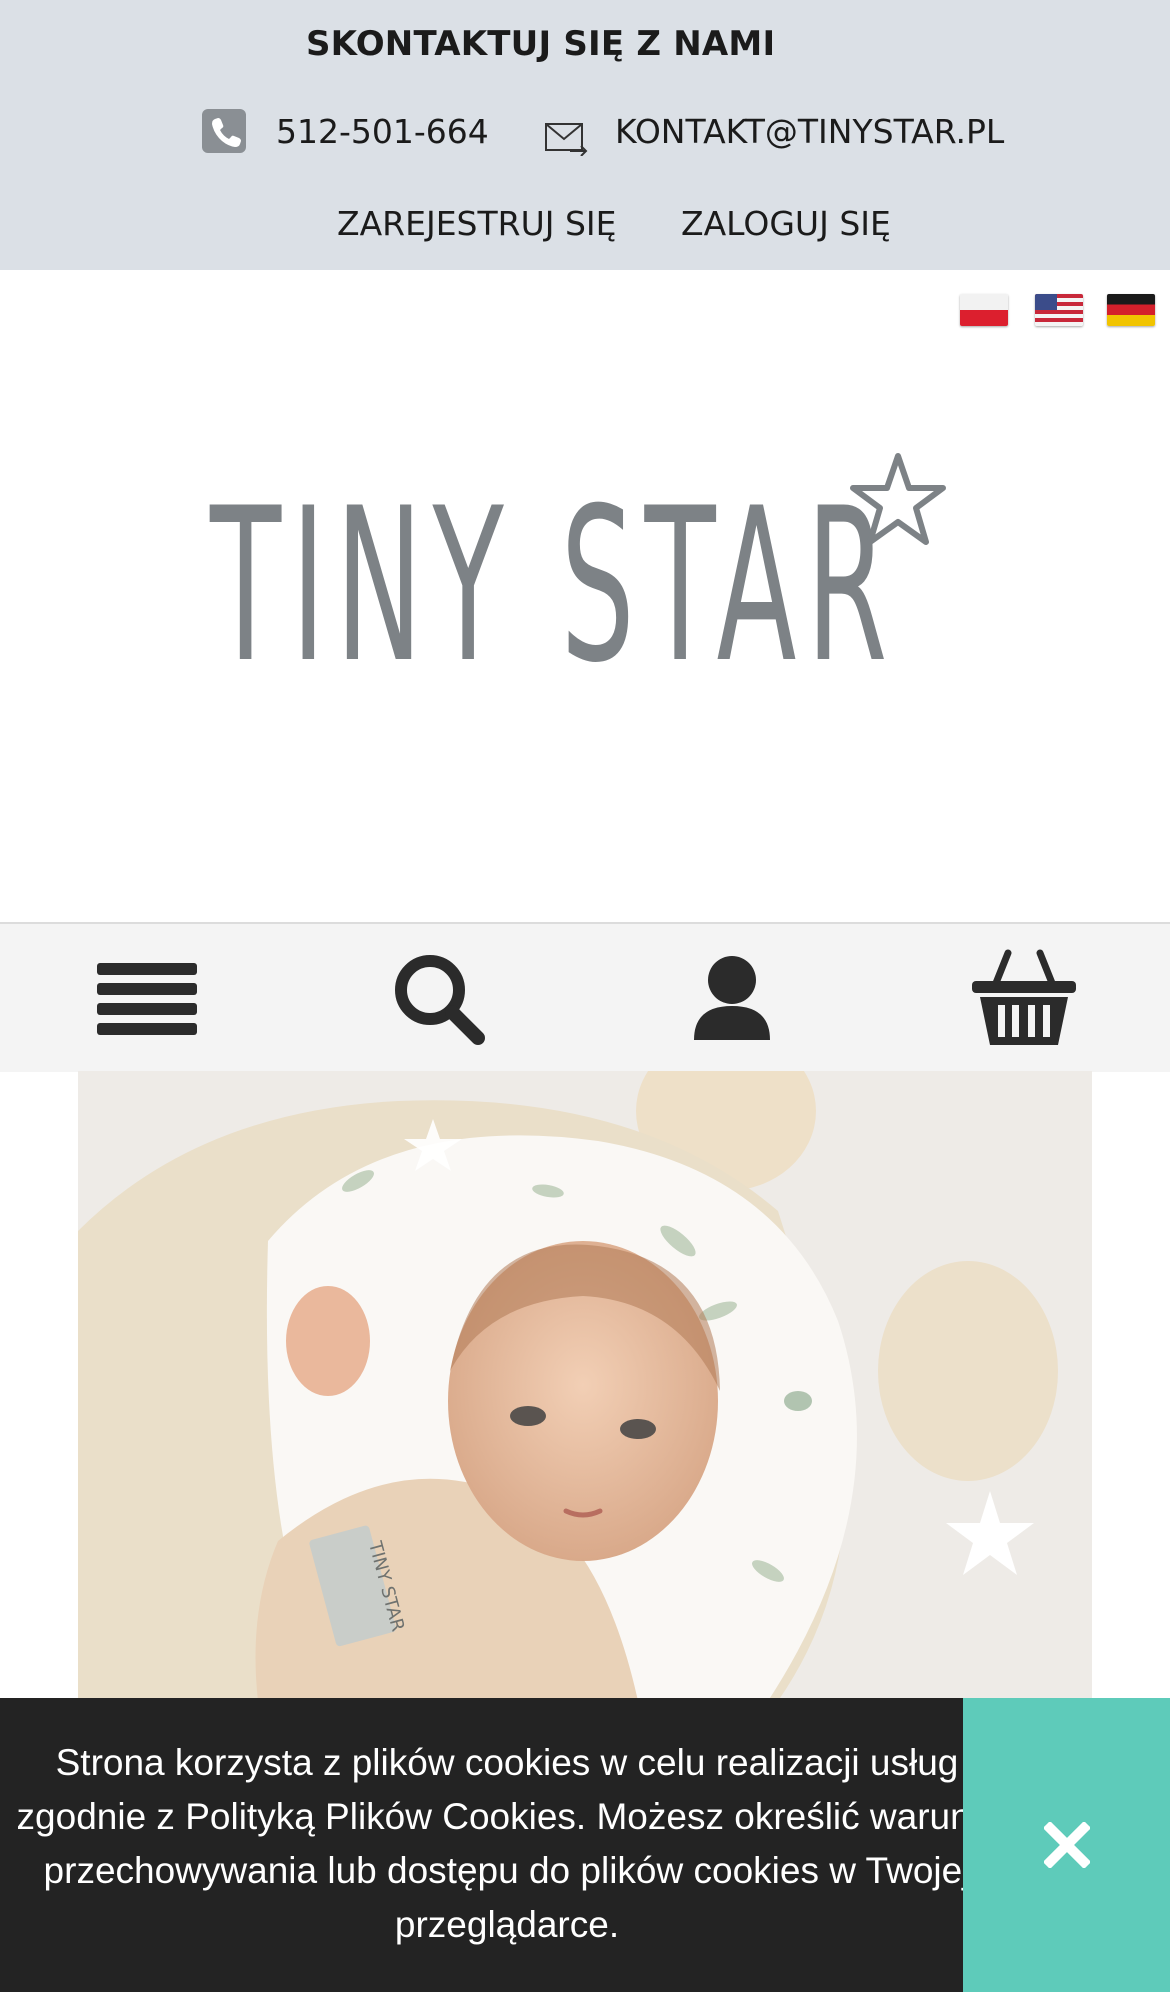  I want to click on search-icon, so click(440, 1000).